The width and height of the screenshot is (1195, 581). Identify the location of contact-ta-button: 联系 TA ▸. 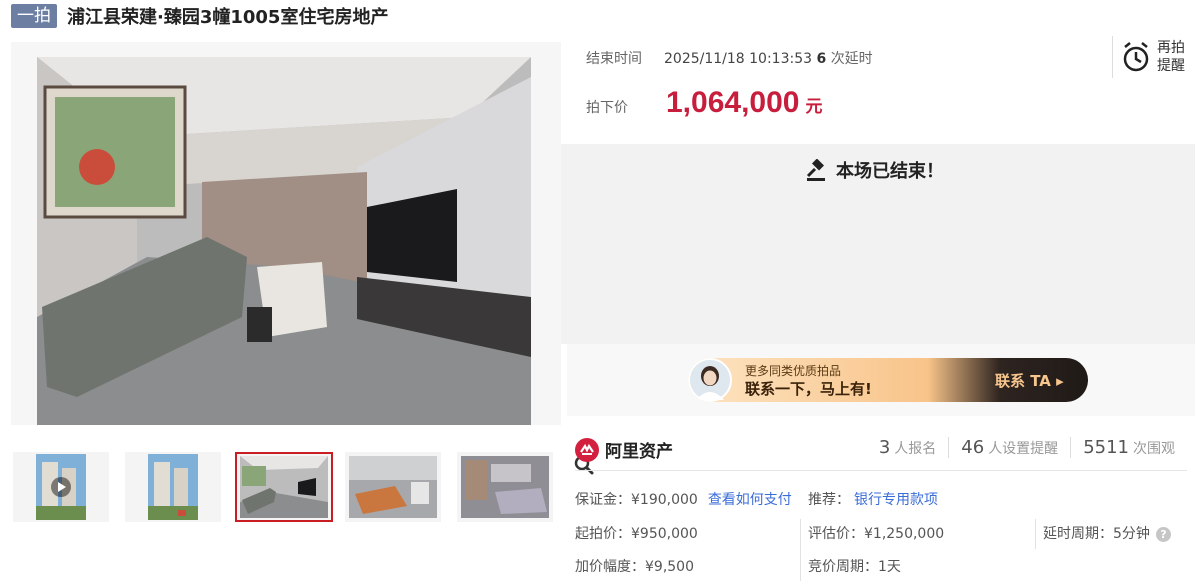
(1029, 380).